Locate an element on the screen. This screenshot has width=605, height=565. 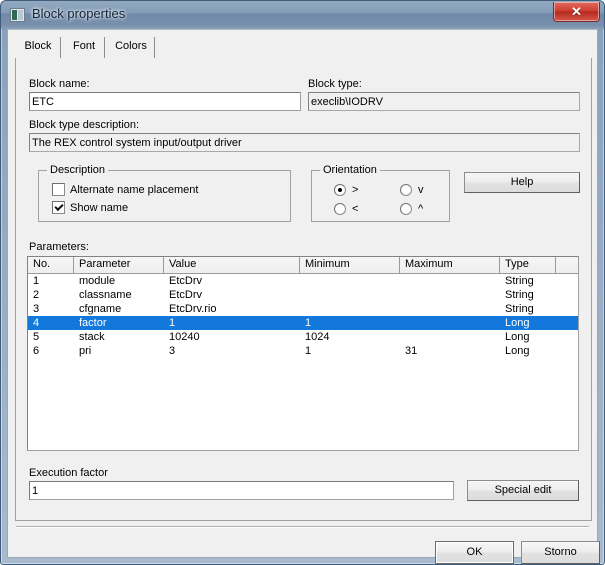
cell-value: 3 is located at coordinates (172, 351).